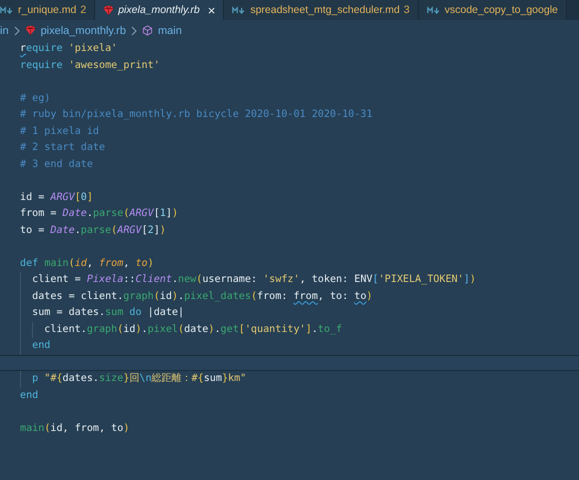  Describe the element at coordinates (407, 10) in the screenshot. I see `problem-count: 3` at that location.